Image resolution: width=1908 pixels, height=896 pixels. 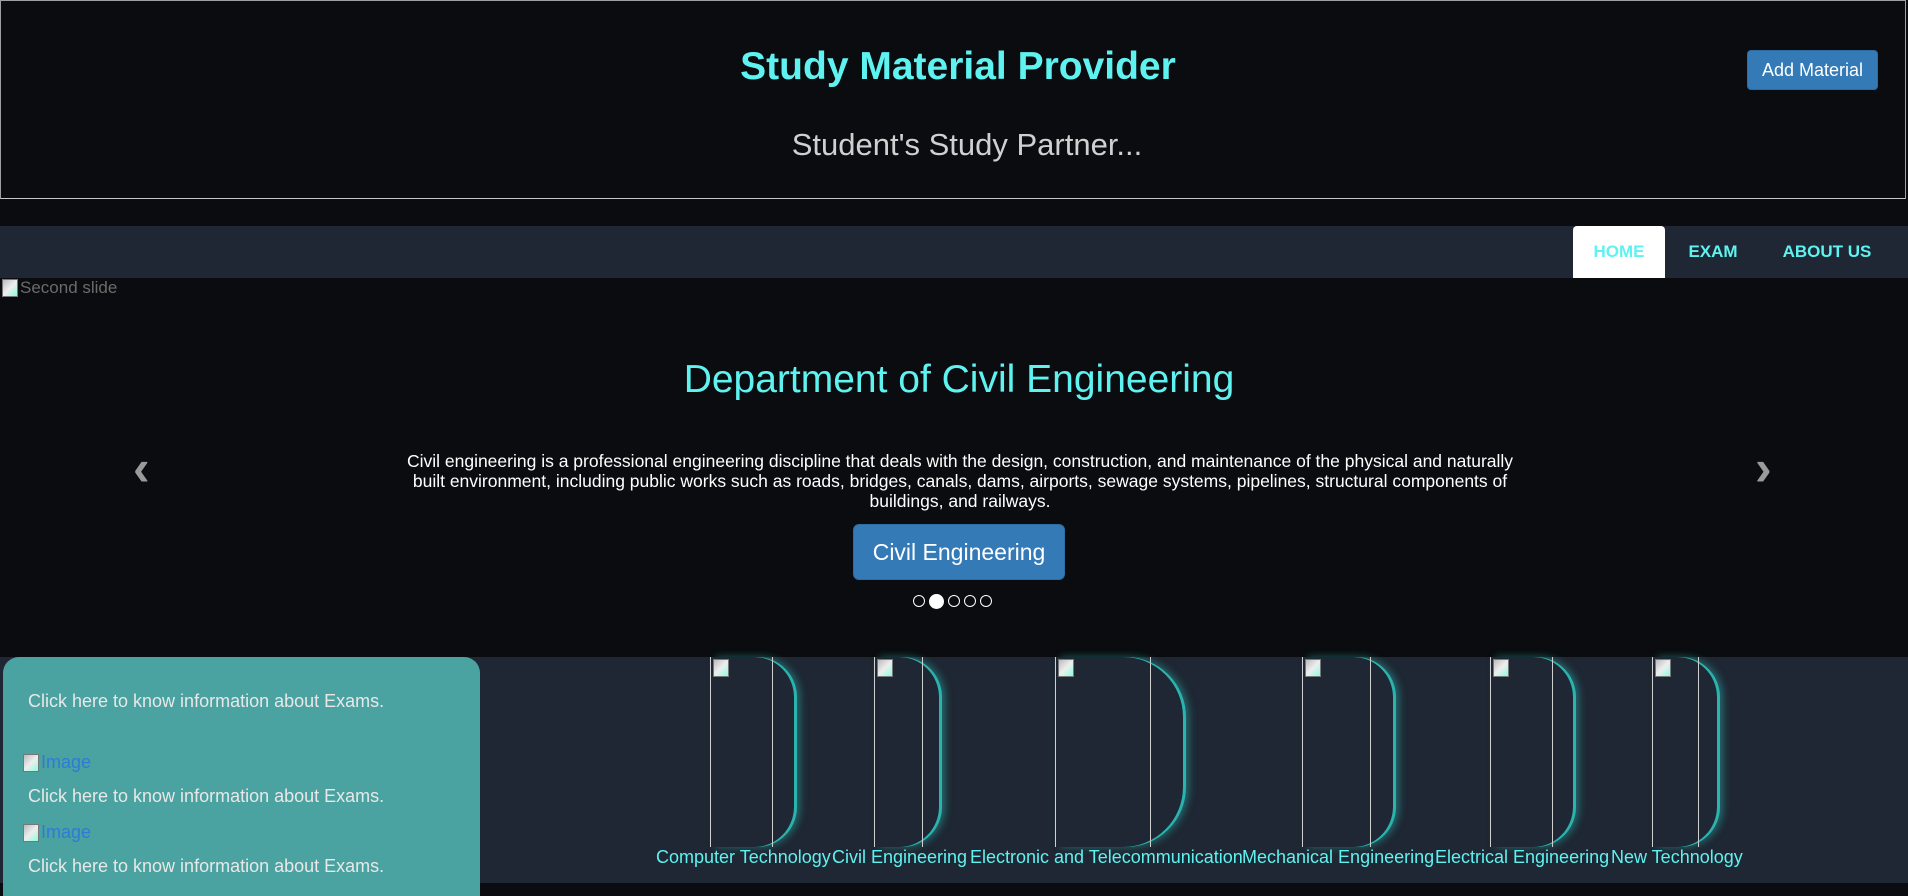 What do you see at coordinates (752, 752) in the screenshot?
I see `dept-image-computer-technology` at bounding box center [752, 752].